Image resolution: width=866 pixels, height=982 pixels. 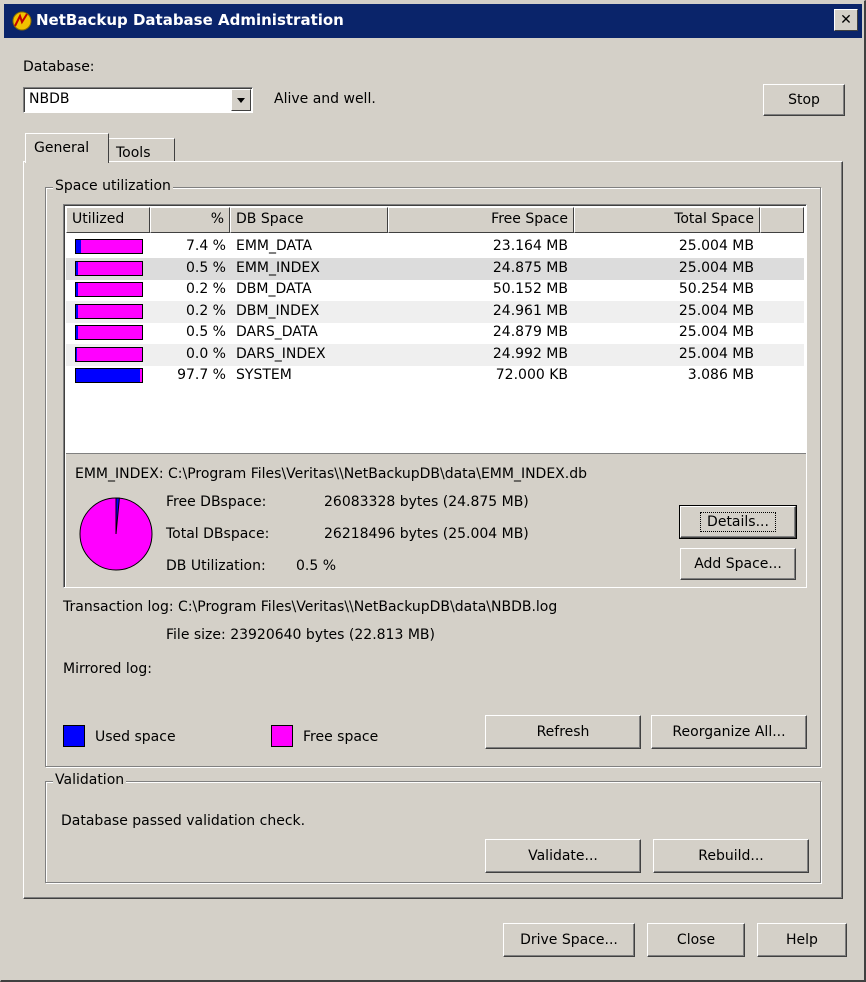 What do you see at coordinates (481, 220) in the screenshot?
I see `column-free-space: Free Space` at bounding box center [481, 220].